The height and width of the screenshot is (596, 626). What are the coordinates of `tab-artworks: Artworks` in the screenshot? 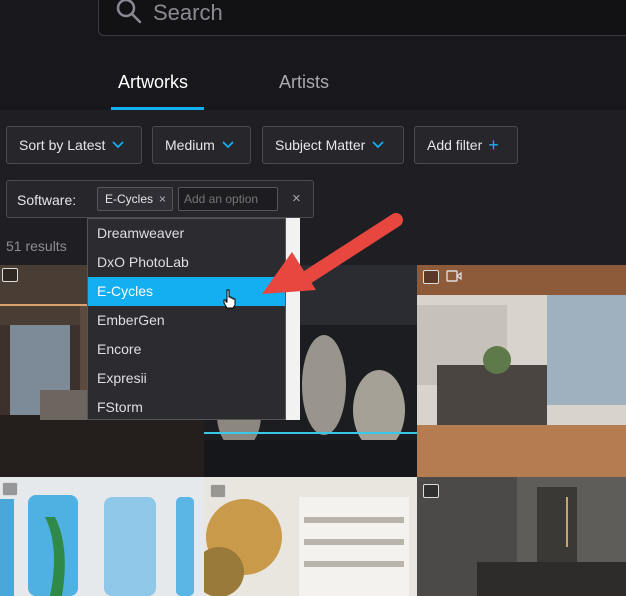 It's located at (153, 82).